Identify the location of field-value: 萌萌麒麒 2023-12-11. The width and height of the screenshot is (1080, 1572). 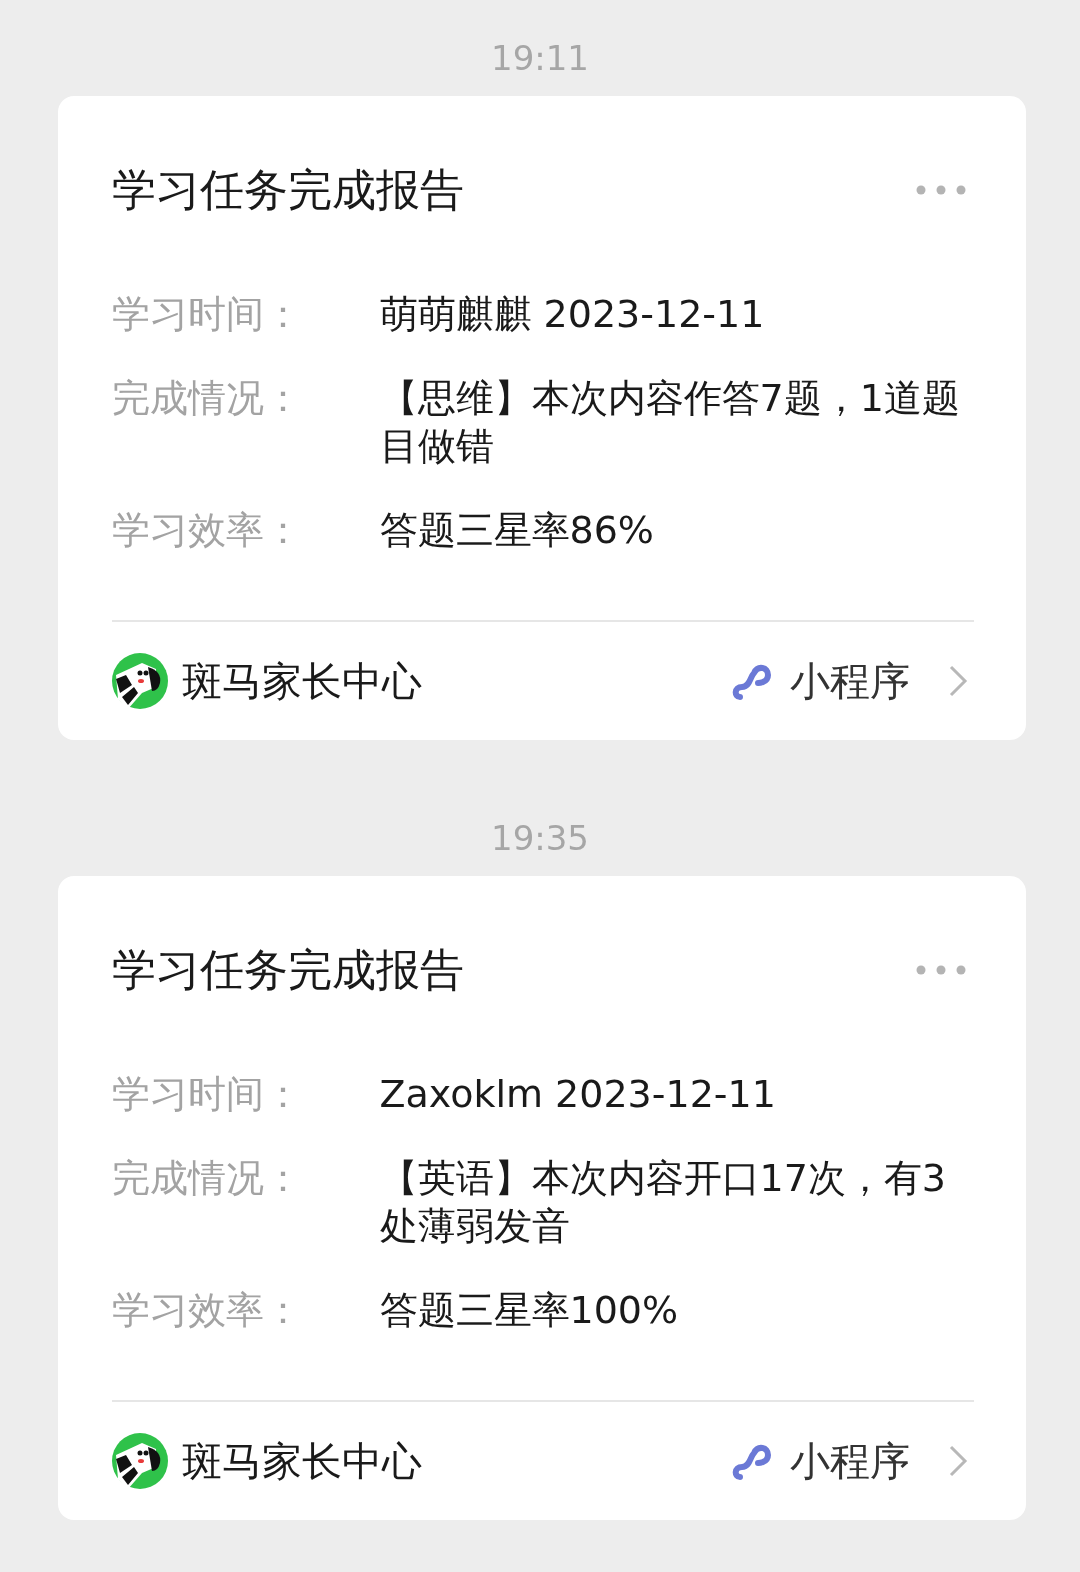
(572, 314).